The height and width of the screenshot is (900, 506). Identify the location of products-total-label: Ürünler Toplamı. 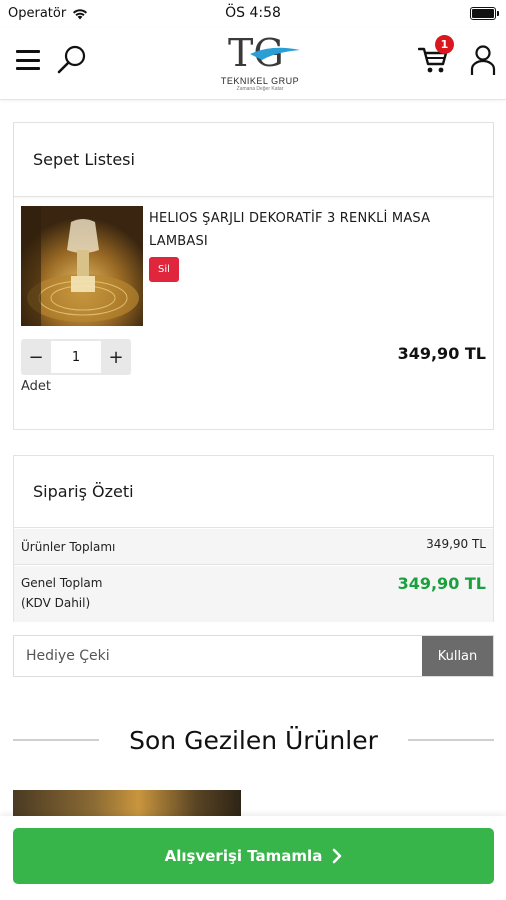
(68, 547).